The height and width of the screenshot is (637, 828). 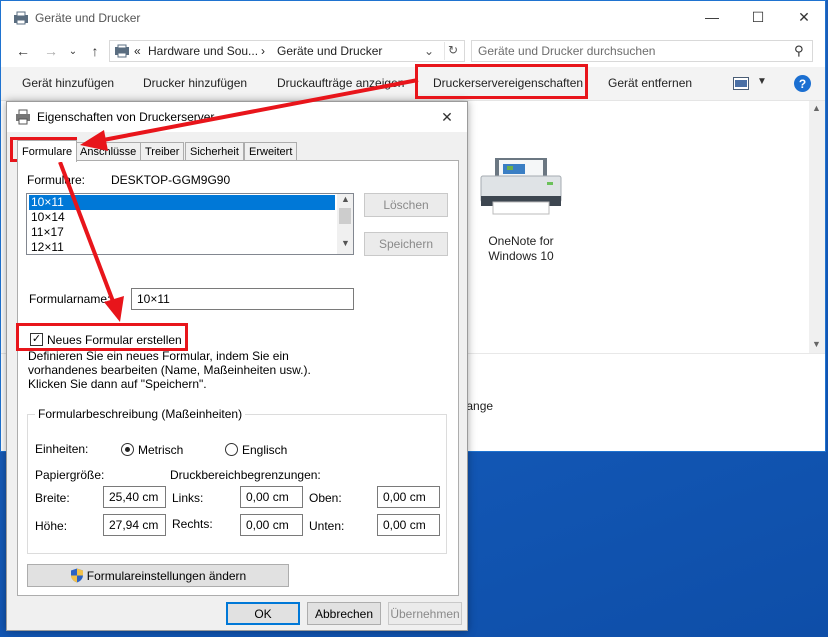 I want to click on list-item: 11×17, so click(x=182, y=232).